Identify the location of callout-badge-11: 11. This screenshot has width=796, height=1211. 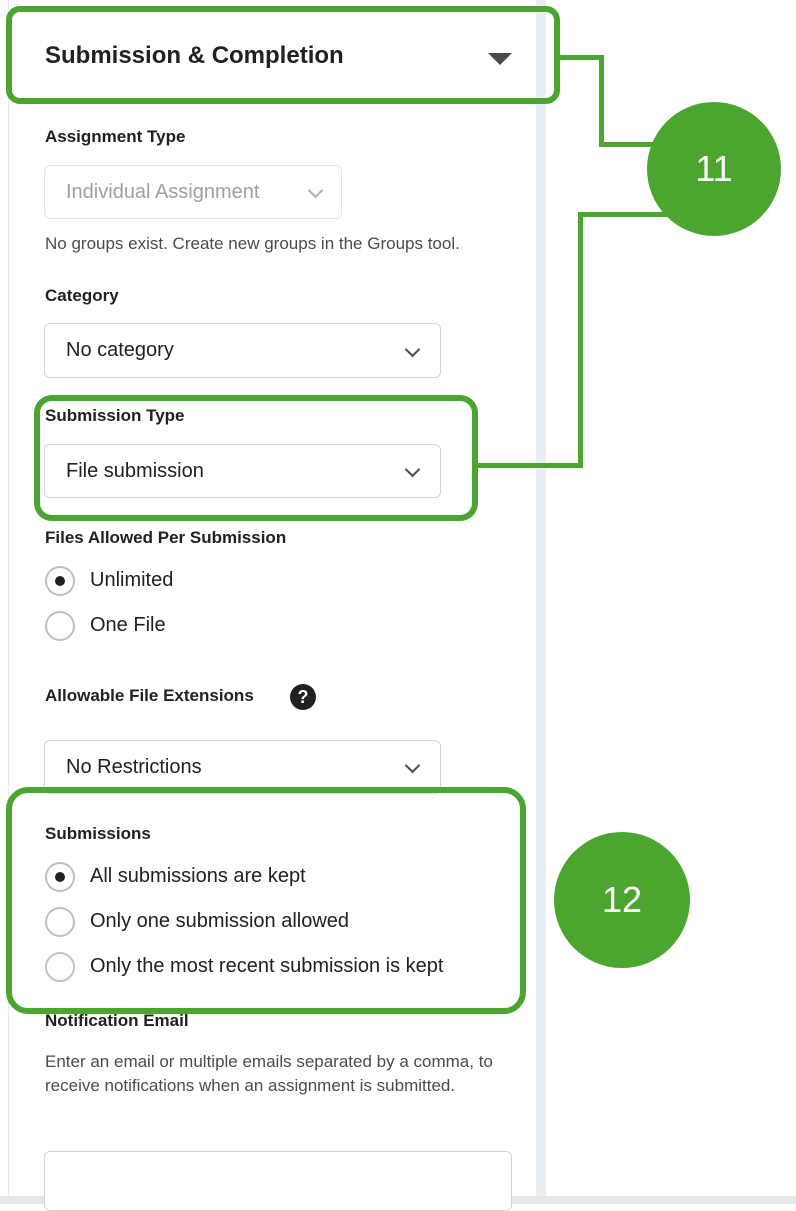
(714, 169).